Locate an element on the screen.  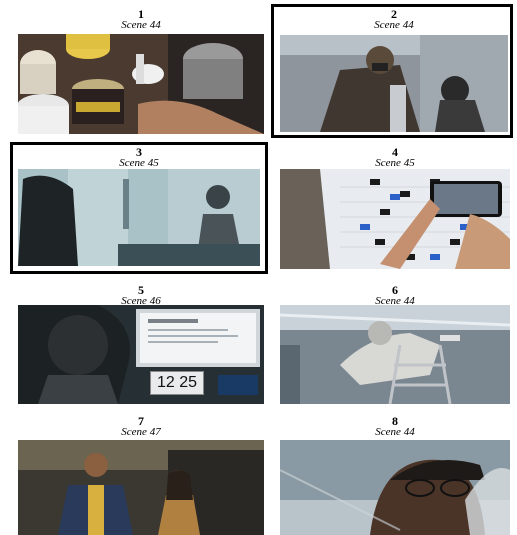
panel-2: 2 Scene 44 is located at coordinates (394, 71).